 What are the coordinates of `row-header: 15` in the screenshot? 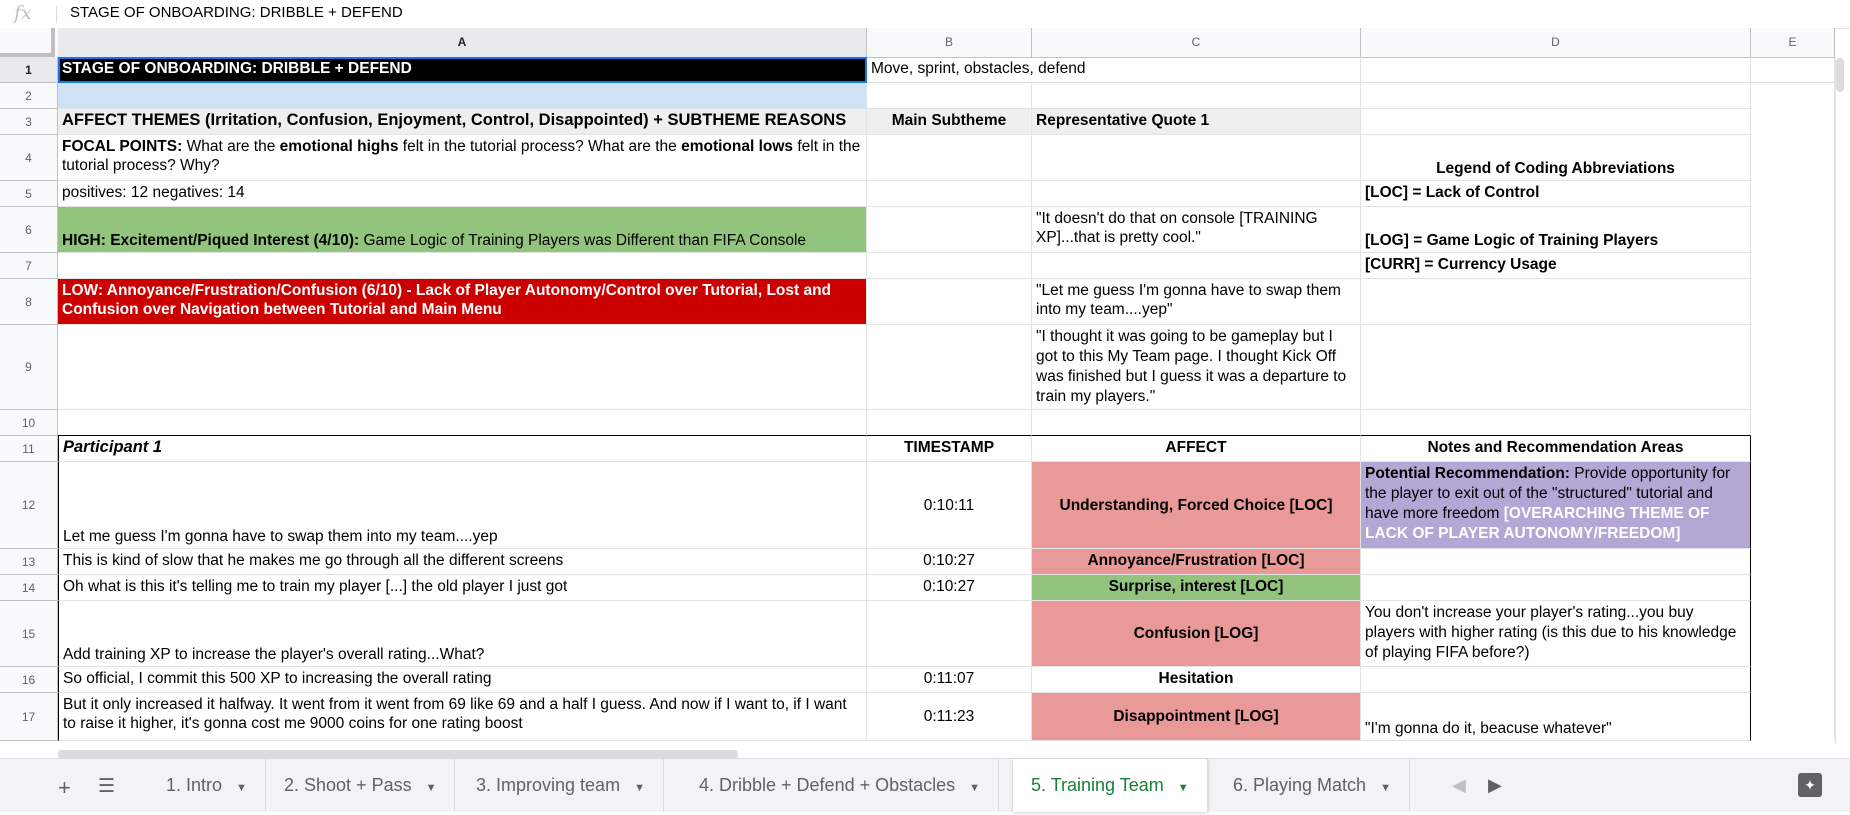 It's located at (29, 634).